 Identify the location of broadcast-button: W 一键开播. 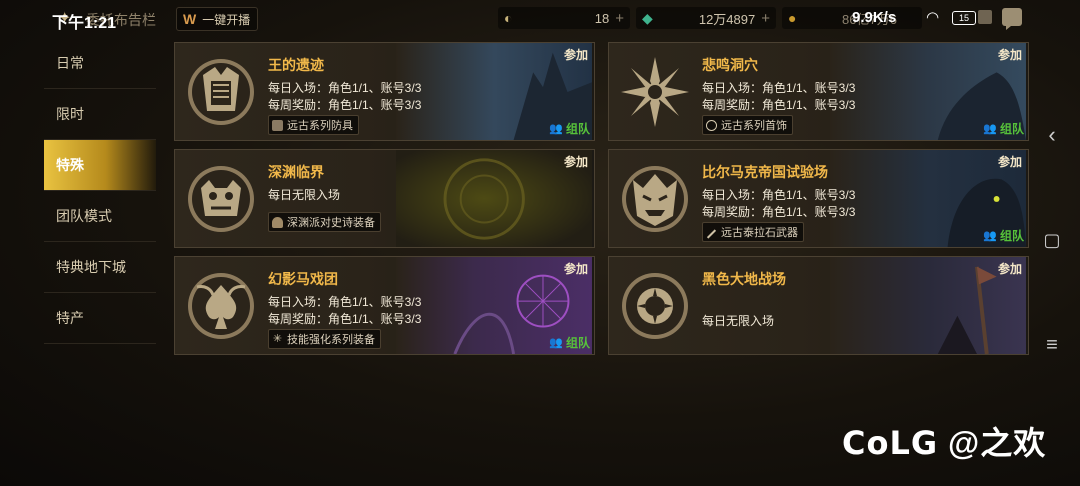
(217, 19).